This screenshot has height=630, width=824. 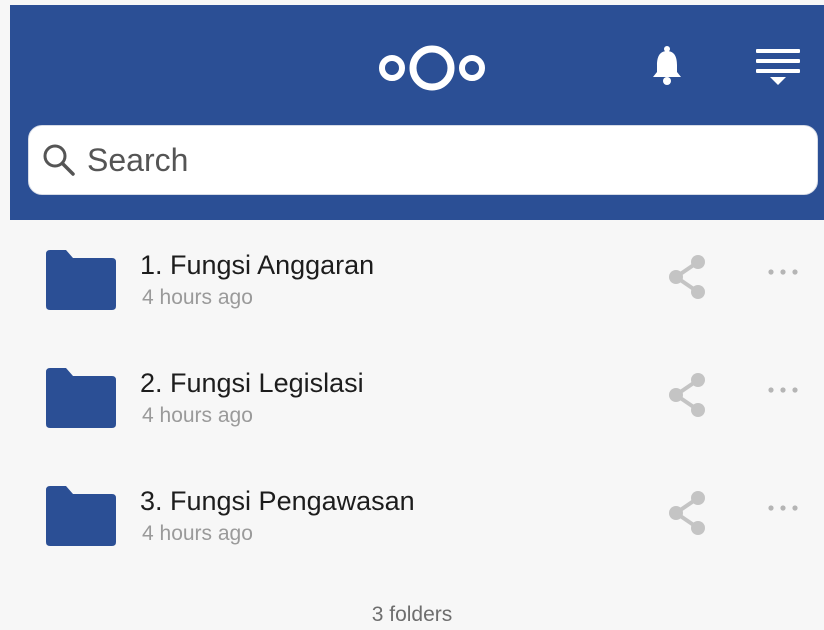 I want to click on file-name: 2. Fungsi Legislasi, so click(x=252, y=383).